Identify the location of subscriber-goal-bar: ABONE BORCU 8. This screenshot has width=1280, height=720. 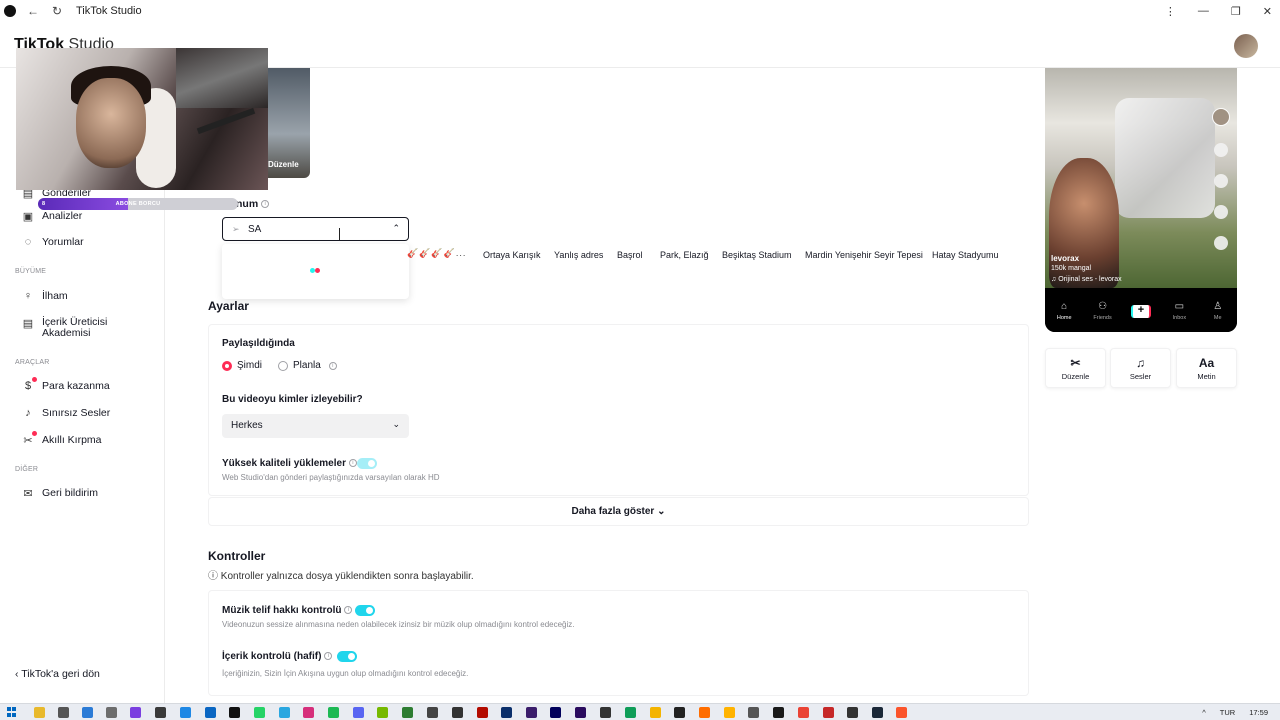
(138, 204).